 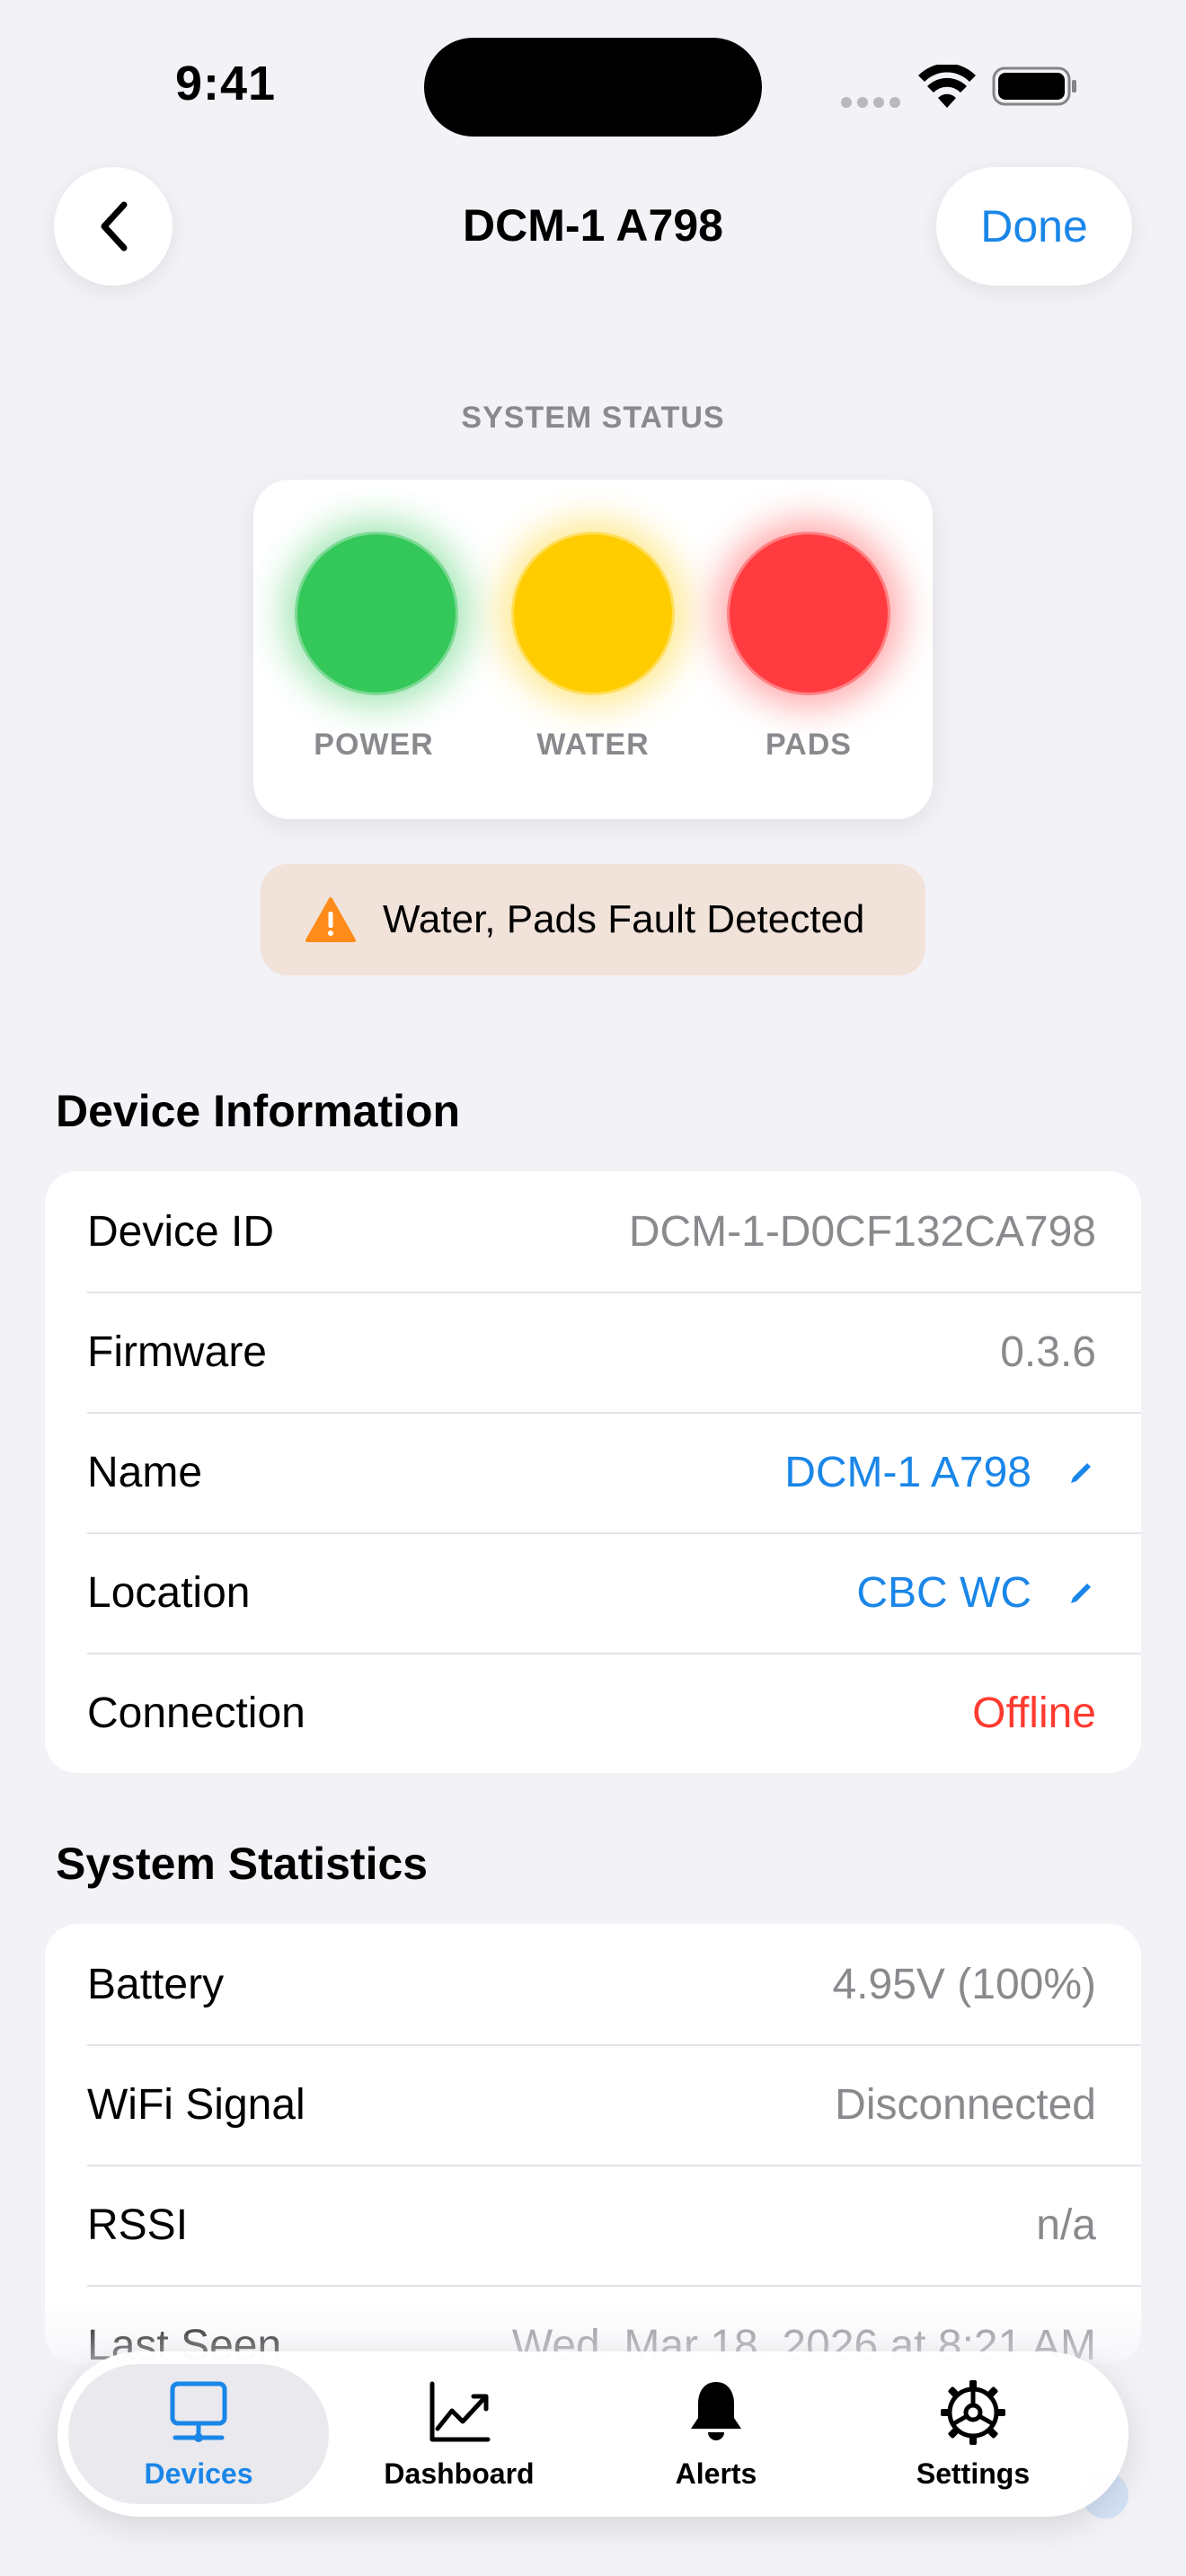 I want to click on status-time: 9:41, so click(x=226, y=83).